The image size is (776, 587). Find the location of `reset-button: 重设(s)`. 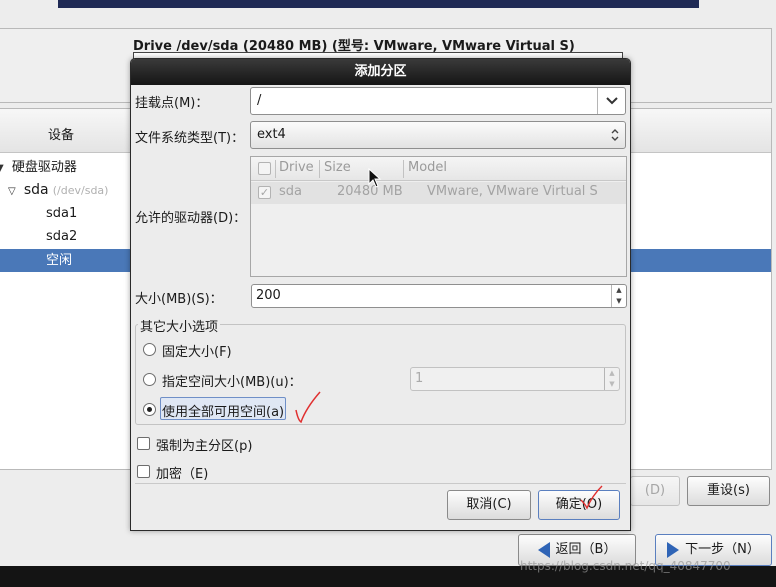

reset-button: 重设(s) is located at coordinates (728, 491).